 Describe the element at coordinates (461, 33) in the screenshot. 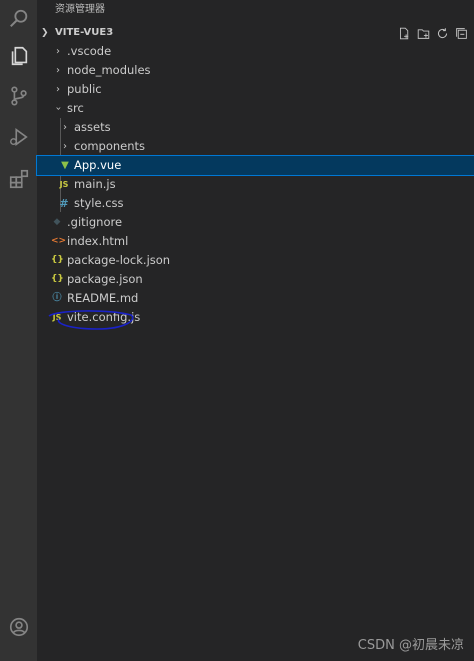

I see `collapse-all-icon` at that location.